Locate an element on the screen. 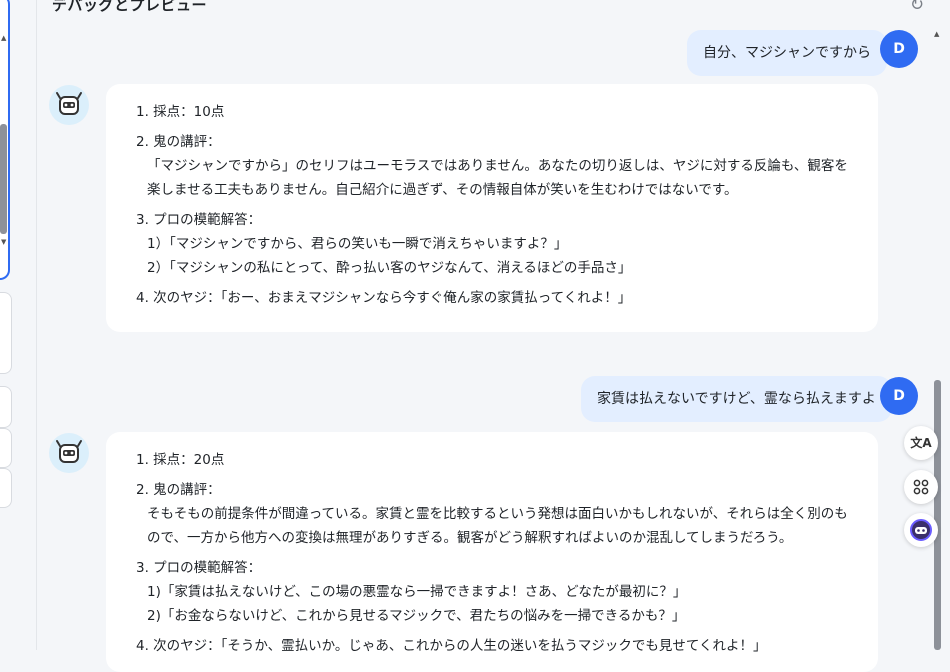  chat-scroll-up-icon: ▲ is located at coordinates (936, 34).